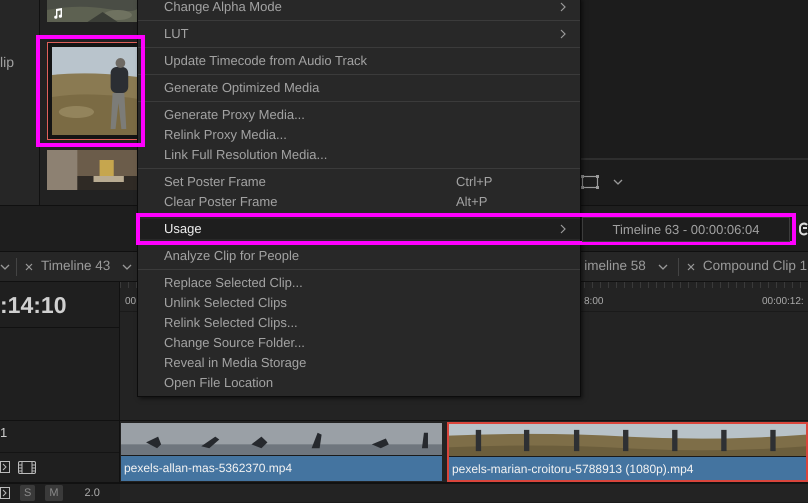  Describe the element at coordinates (359, 256) in the screenshot. I see `menu-item: Analyze Clip for People` at that location.